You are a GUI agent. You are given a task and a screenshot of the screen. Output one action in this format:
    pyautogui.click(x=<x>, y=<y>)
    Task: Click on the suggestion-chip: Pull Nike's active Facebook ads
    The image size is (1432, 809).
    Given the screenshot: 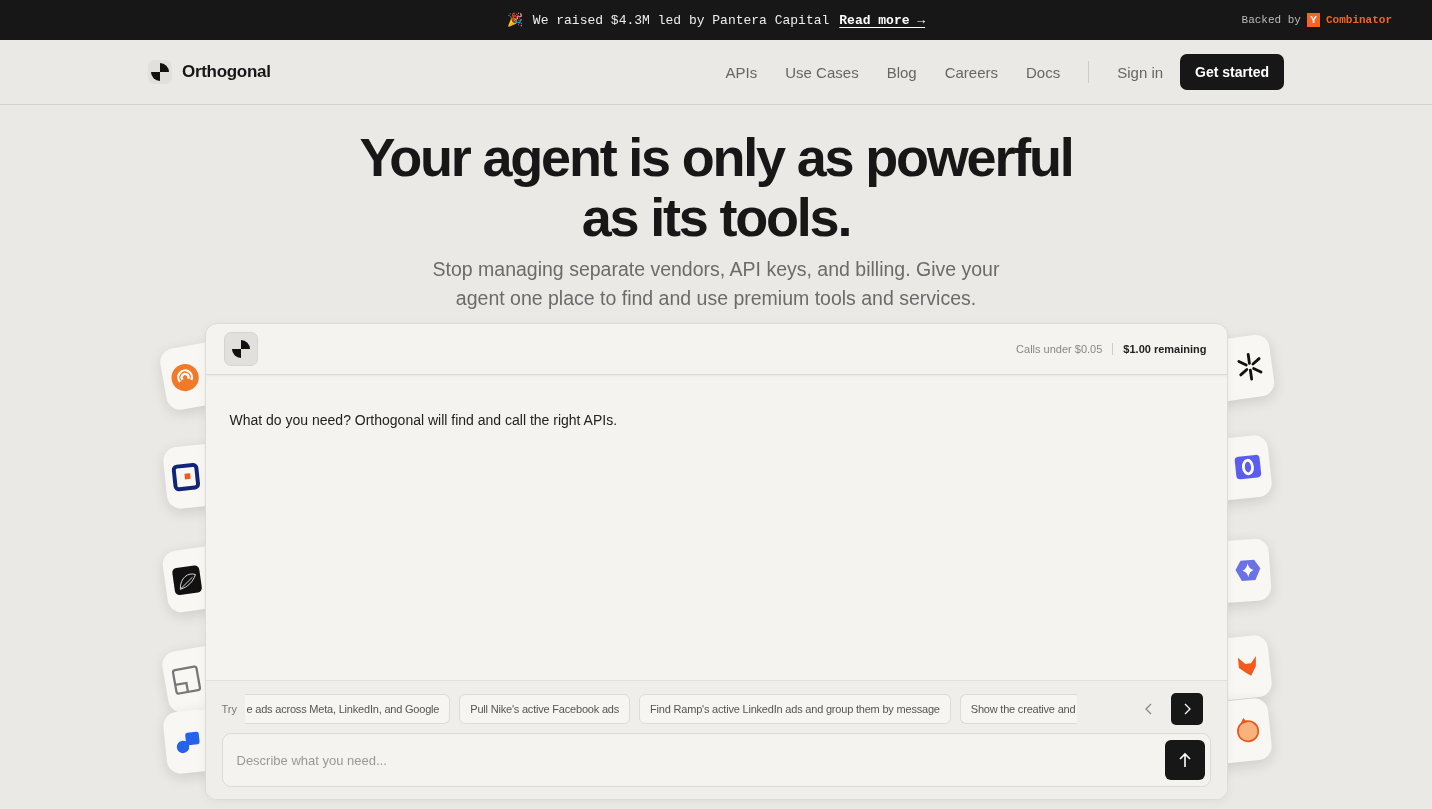 What is the action you would take?
    pyautogui.click(x=545, y=709)
    